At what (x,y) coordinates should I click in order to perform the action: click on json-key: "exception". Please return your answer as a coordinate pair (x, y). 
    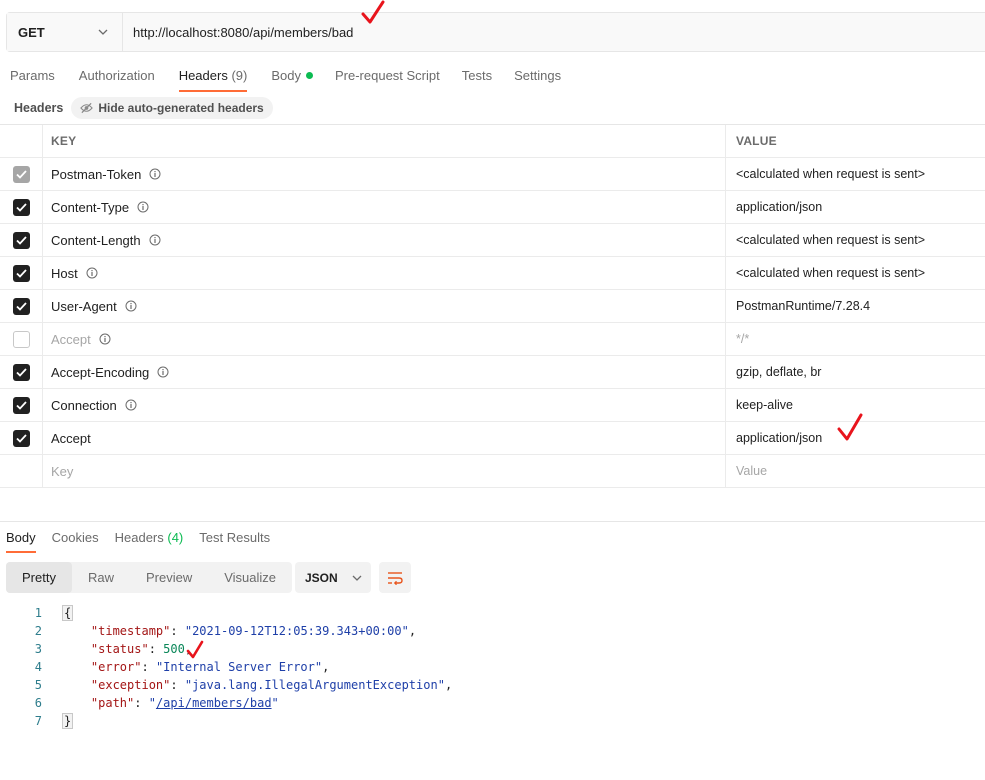
    Looking at the image, I should click on (130, 685).